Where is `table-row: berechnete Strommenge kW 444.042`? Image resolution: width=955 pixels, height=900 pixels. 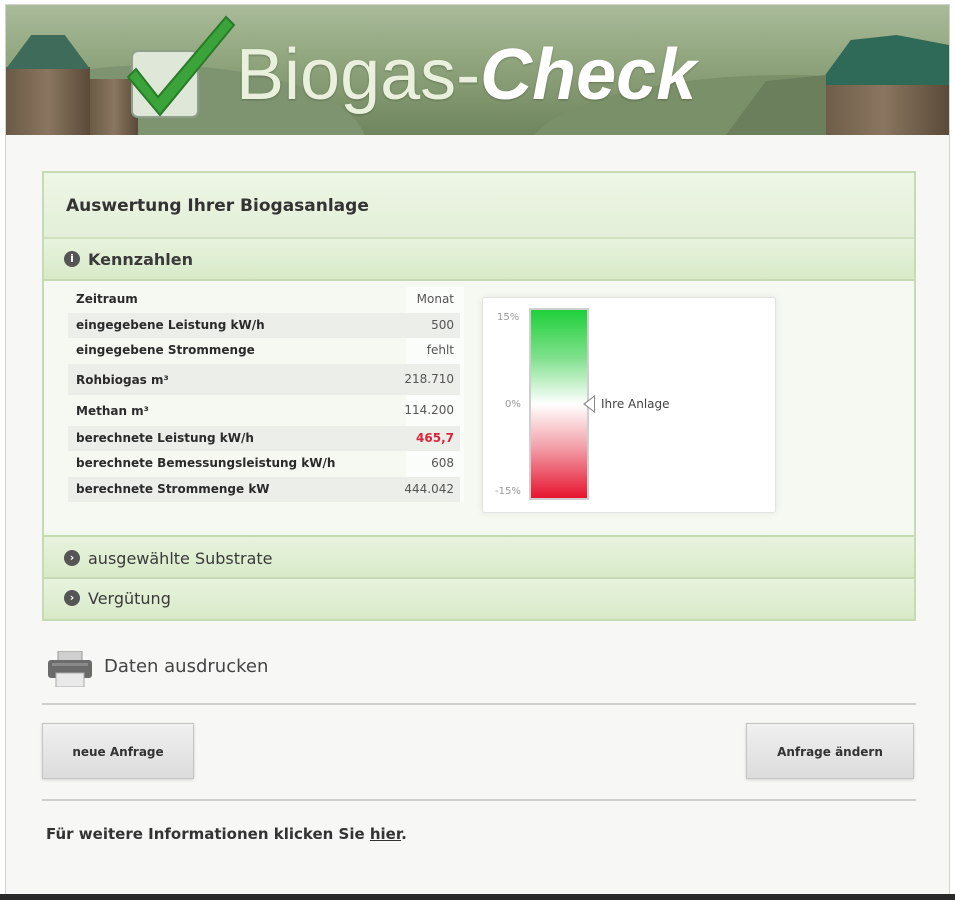 table-row: berechnete Strommenge kW 444.042 is located at coordinates (264, 489).